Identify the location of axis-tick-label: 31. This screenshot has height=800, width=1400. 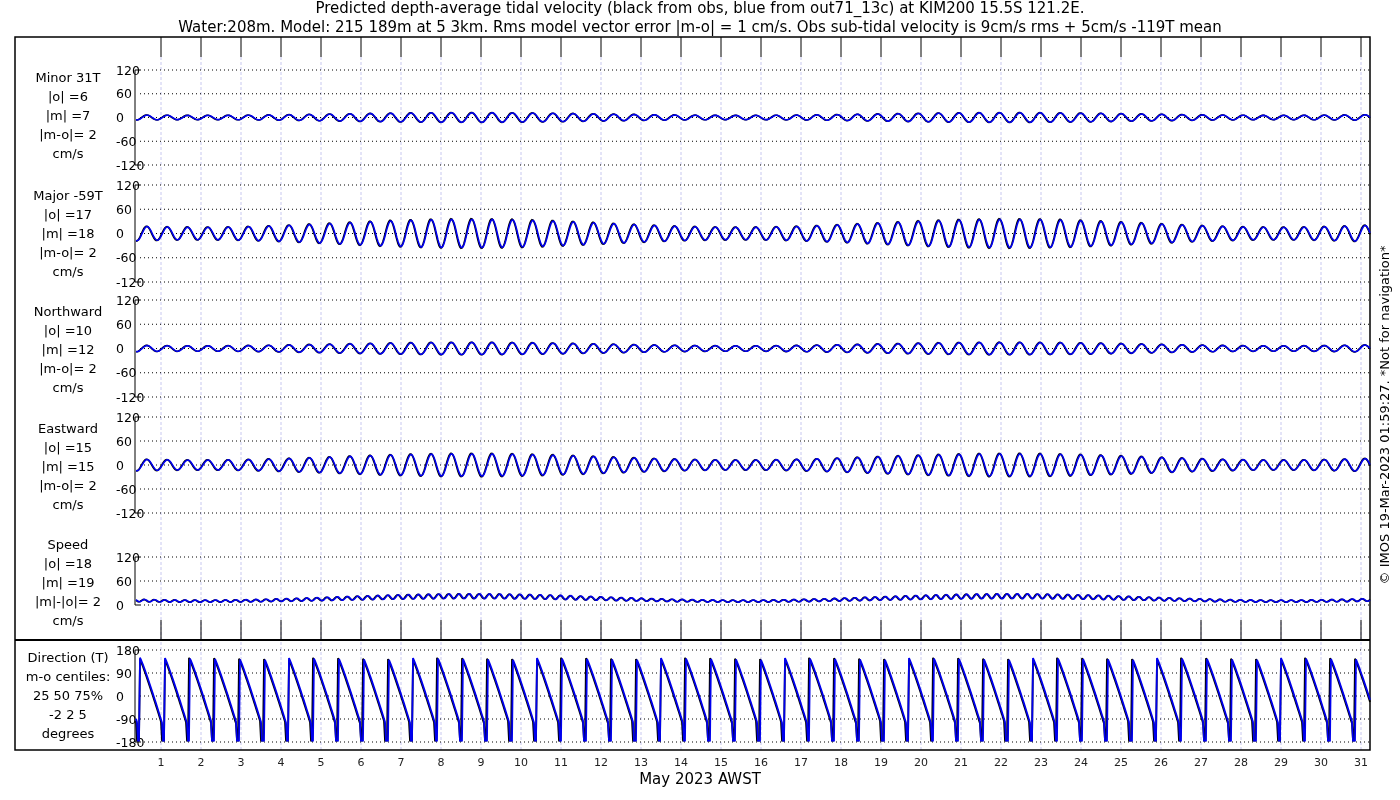
(1361, 762).